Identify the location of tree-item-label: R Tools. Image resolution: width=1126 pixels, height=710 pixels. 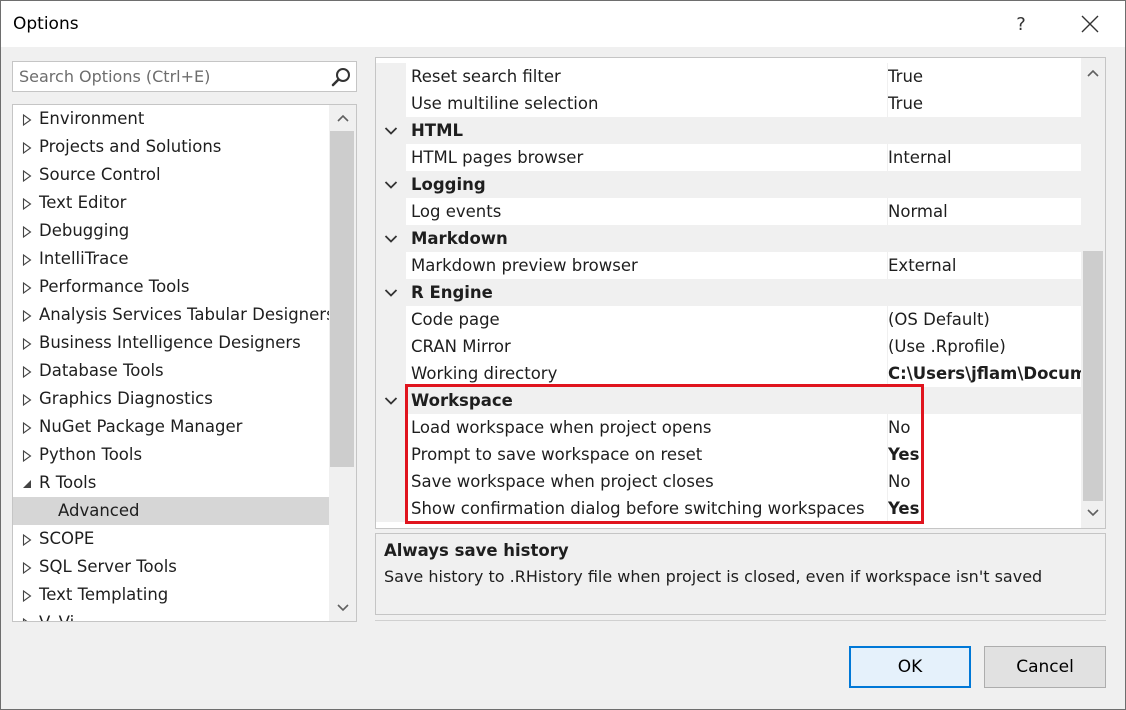
(68, 482).